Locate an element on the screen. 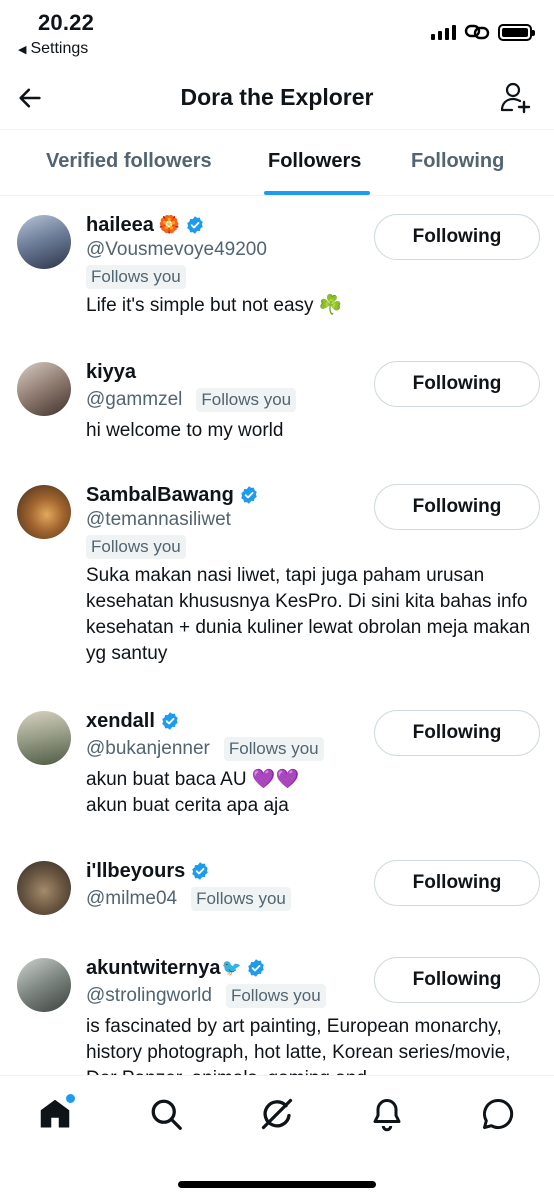  back-triangle-icon: ◀ is located at coordinates (22, 49).